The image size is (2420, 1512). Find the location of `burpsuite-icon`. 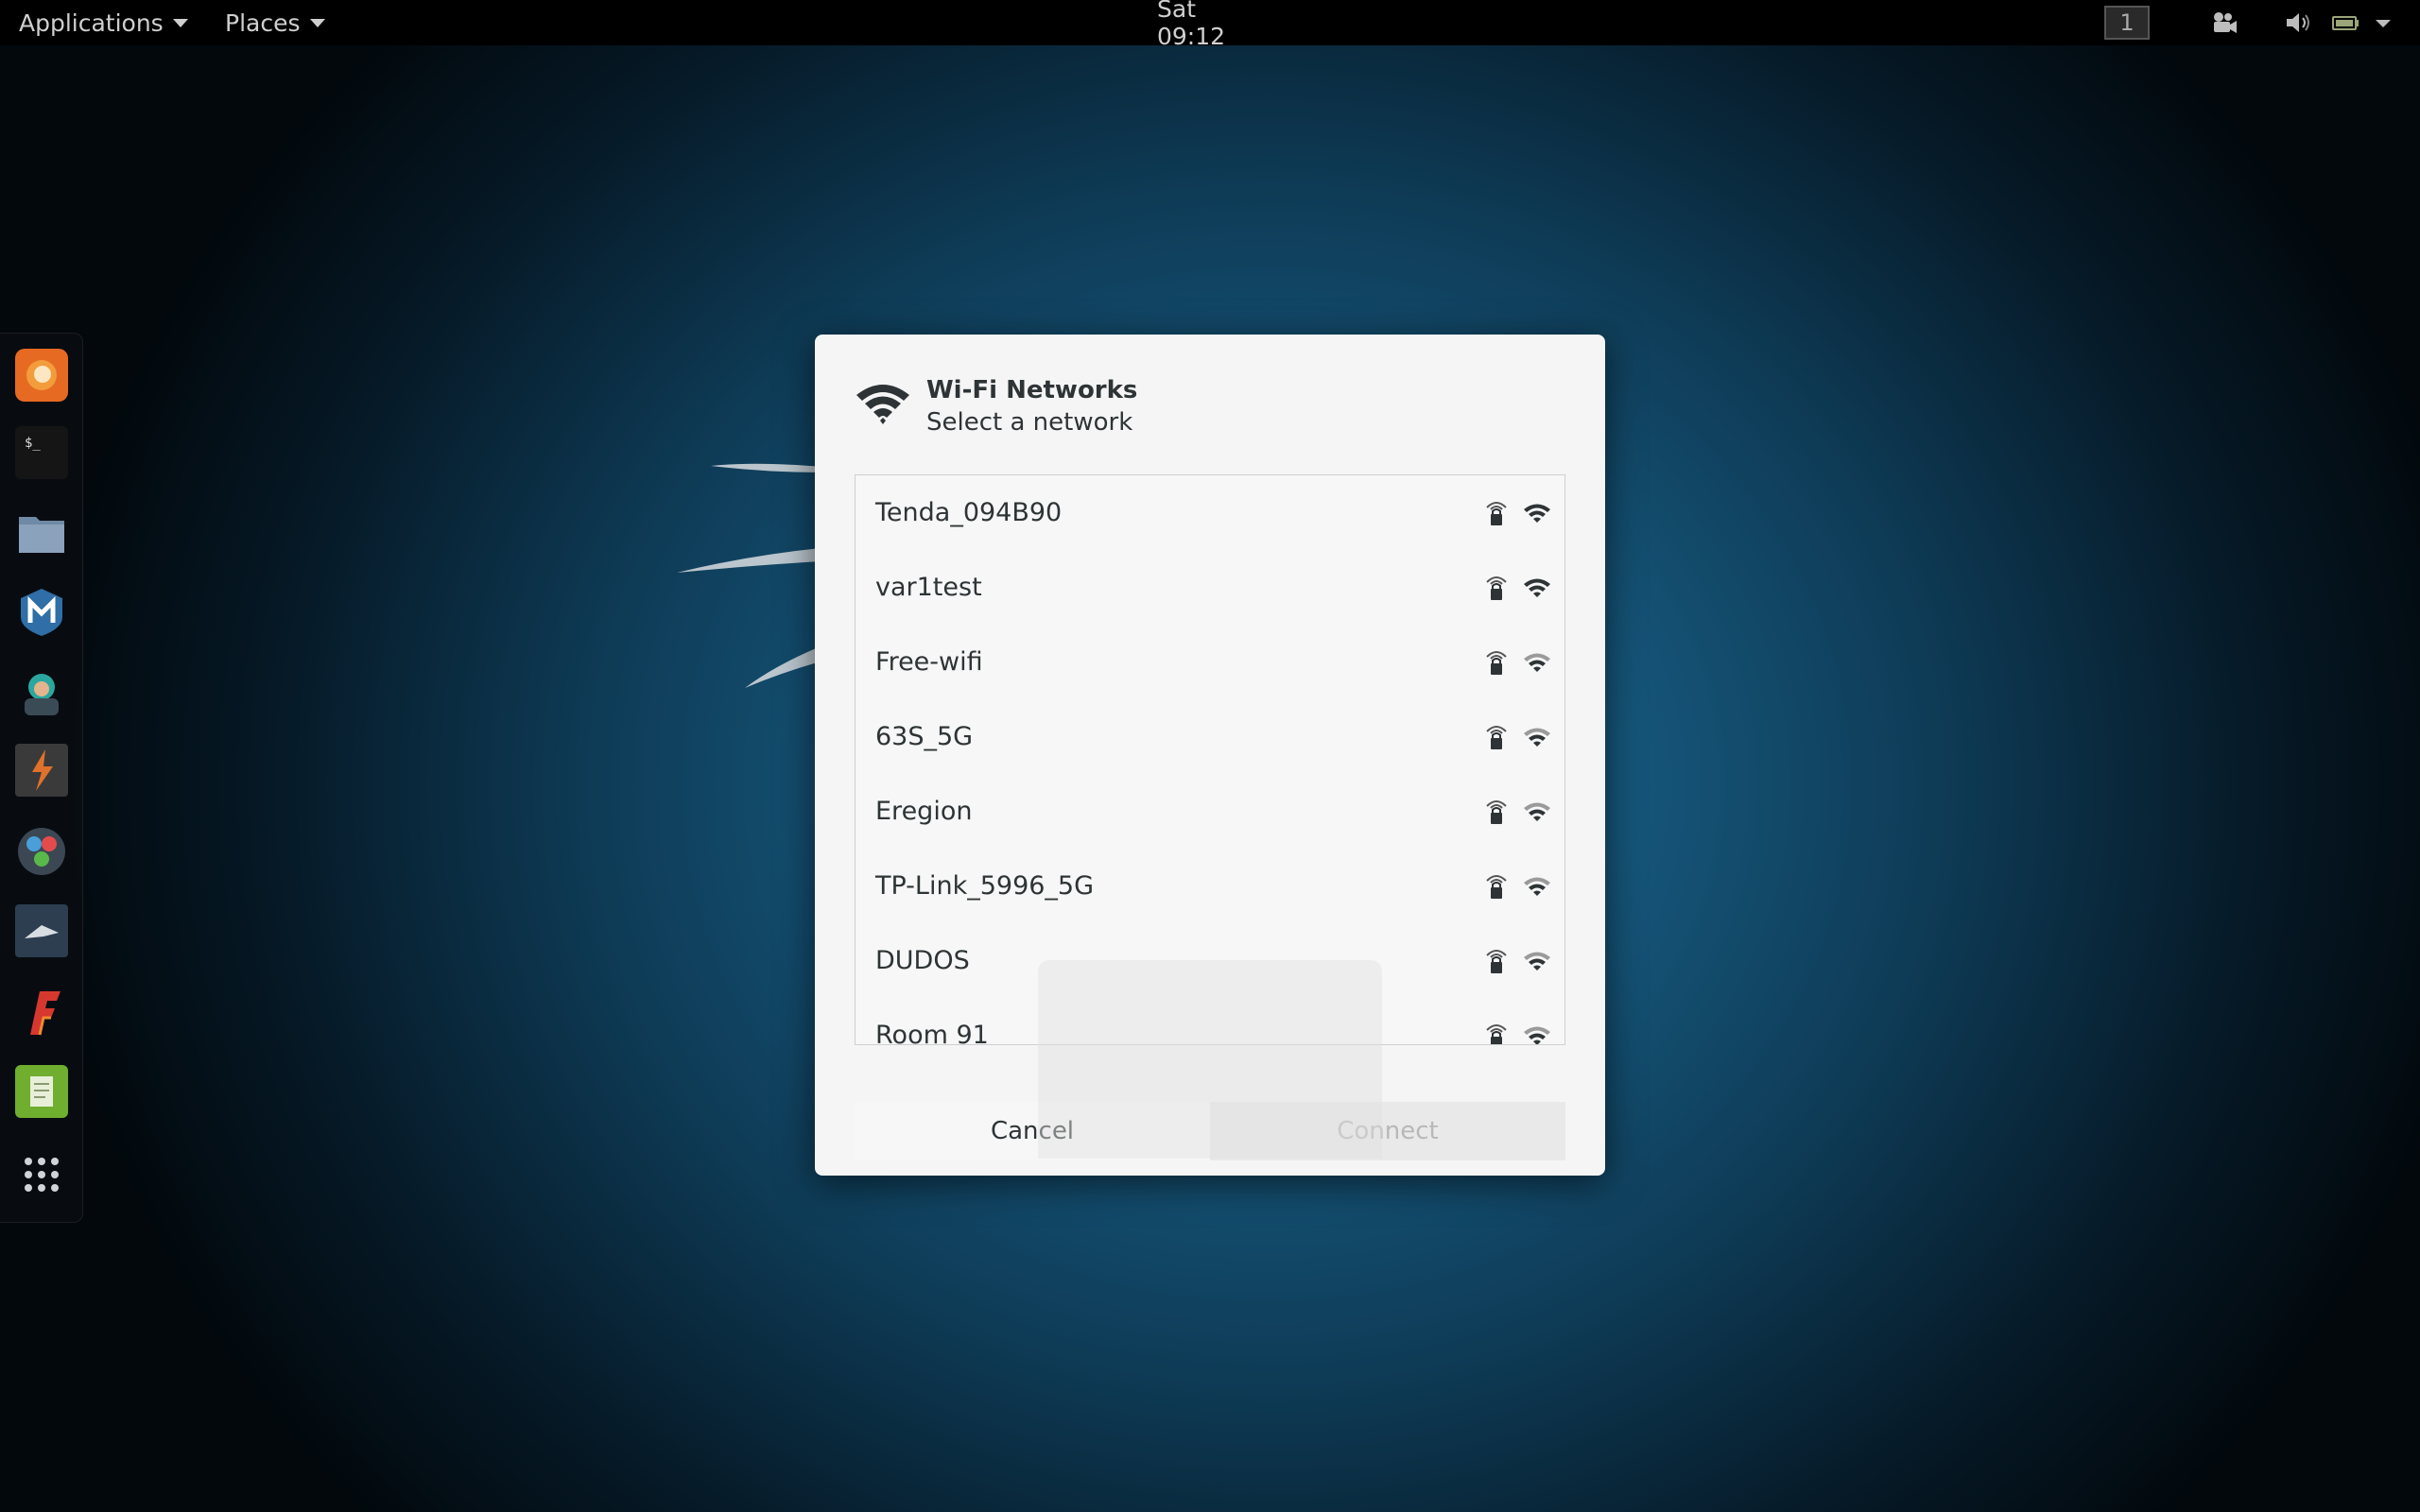

burpsuite-icon is located at coordinates (41, 770).